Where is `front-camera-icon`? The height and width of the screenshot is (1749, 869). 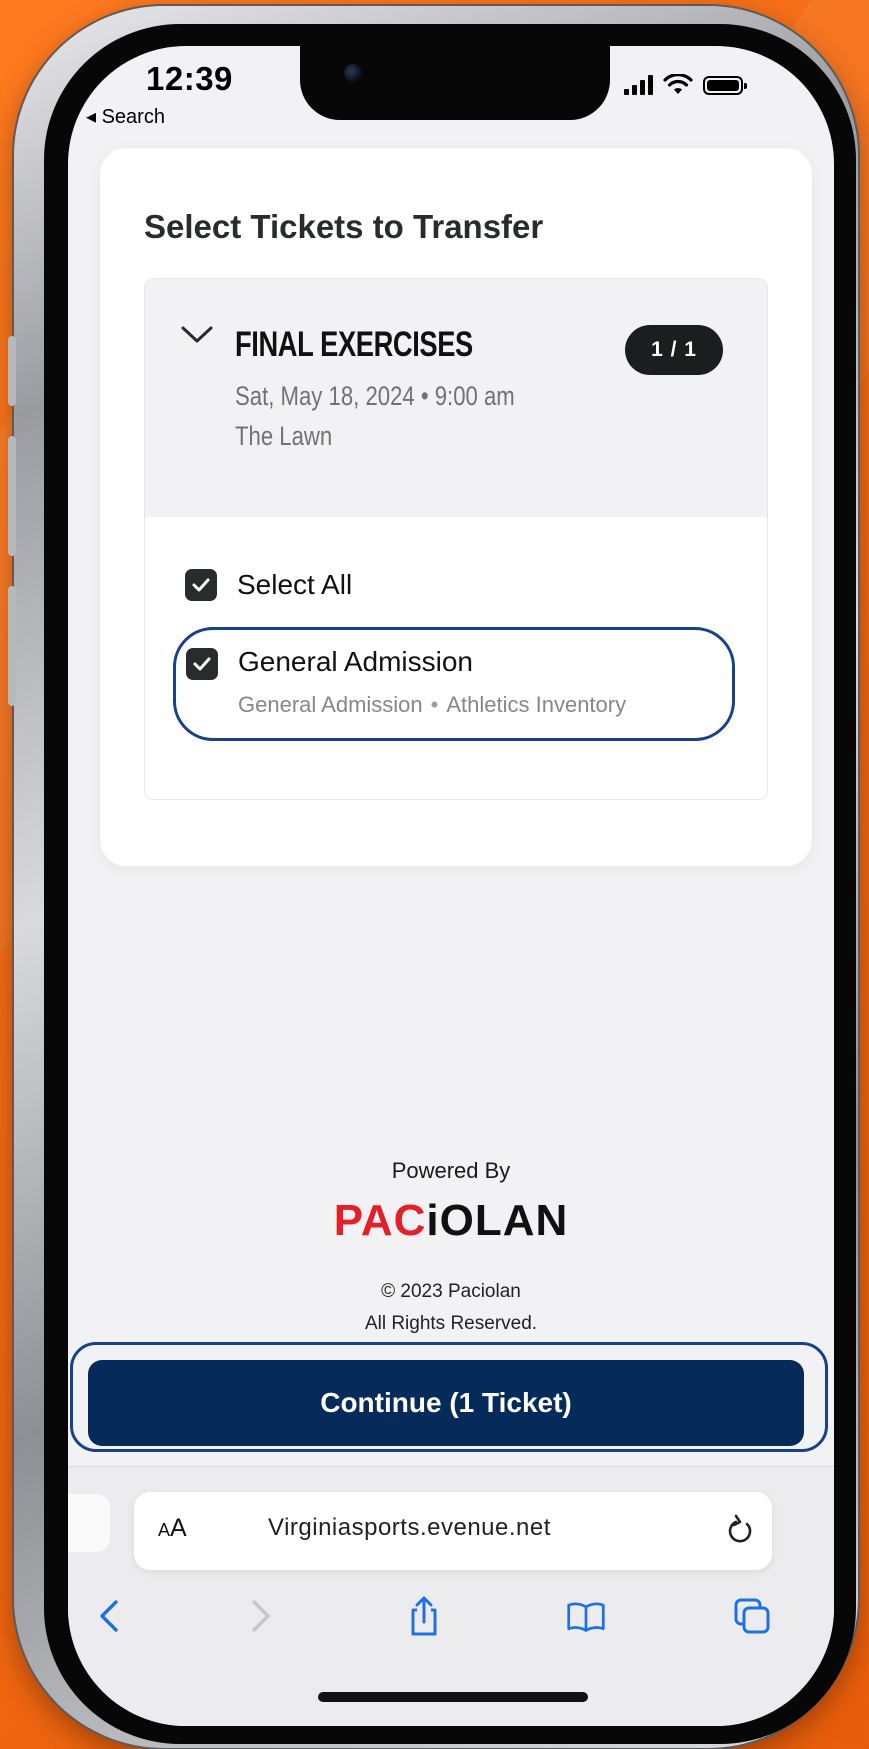 front-camera-icon is located at coordinates (353, 73).